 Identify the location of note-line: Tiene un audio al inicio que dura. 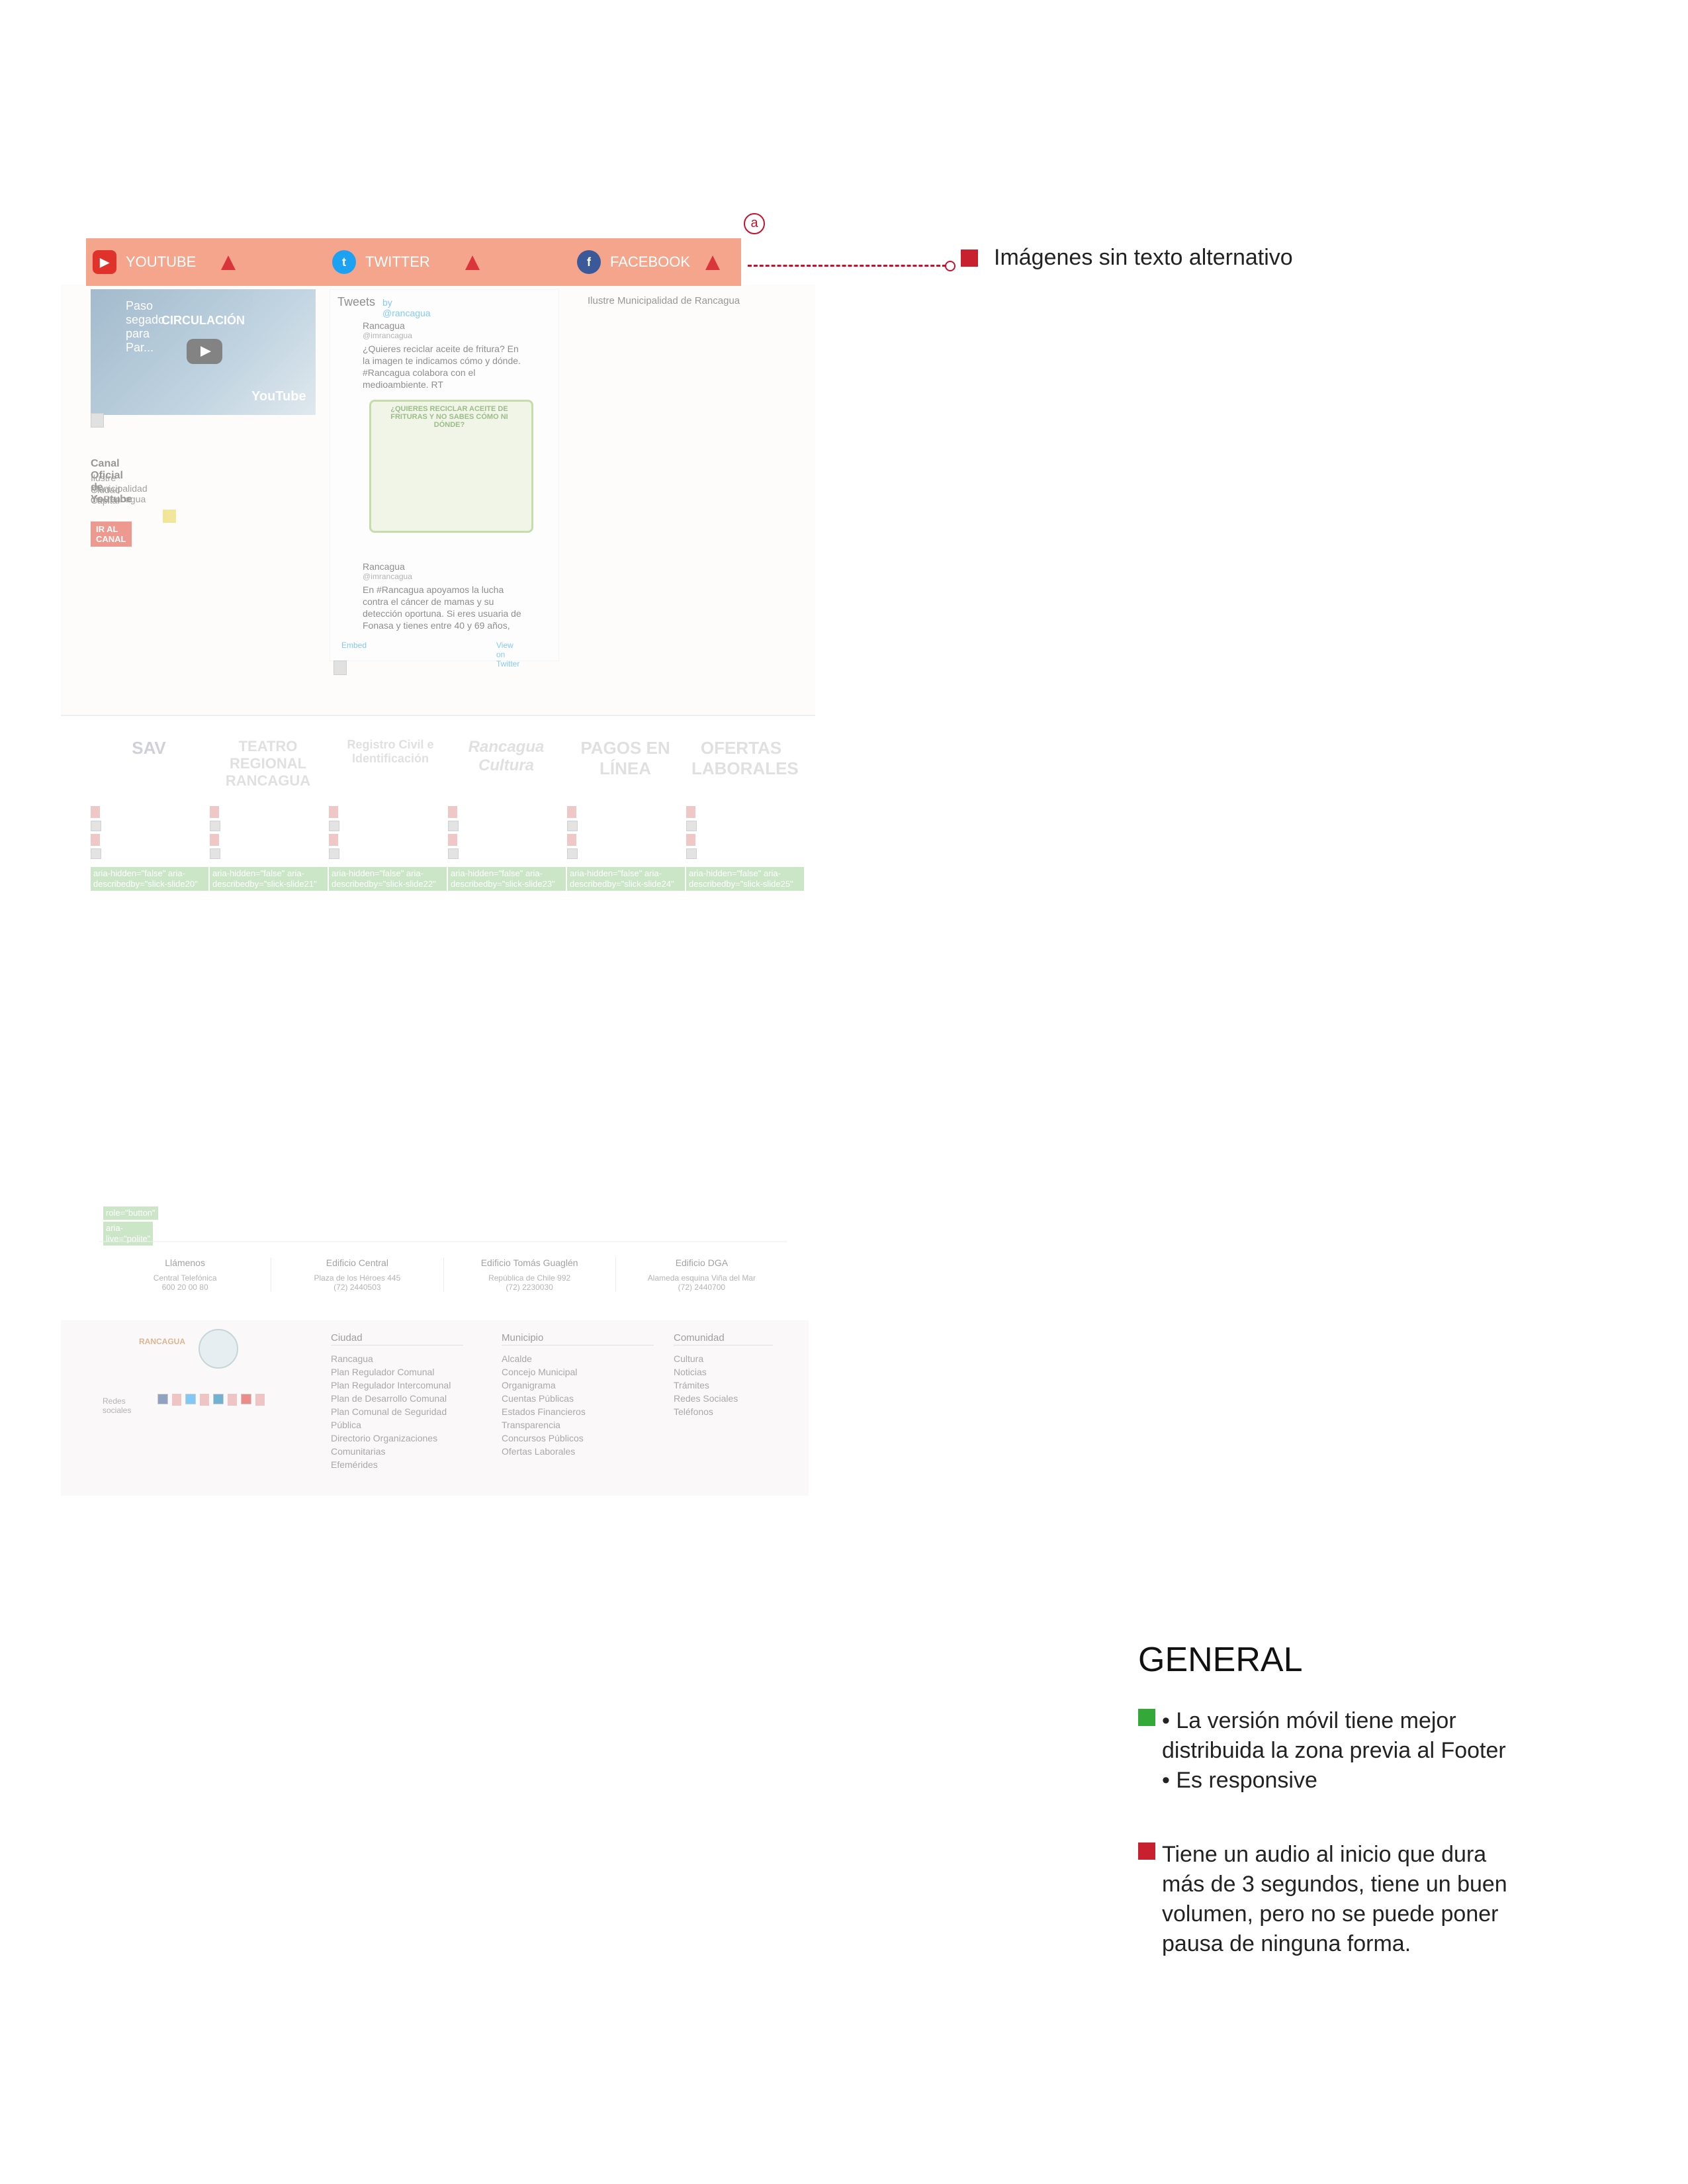
(1324, 1854).